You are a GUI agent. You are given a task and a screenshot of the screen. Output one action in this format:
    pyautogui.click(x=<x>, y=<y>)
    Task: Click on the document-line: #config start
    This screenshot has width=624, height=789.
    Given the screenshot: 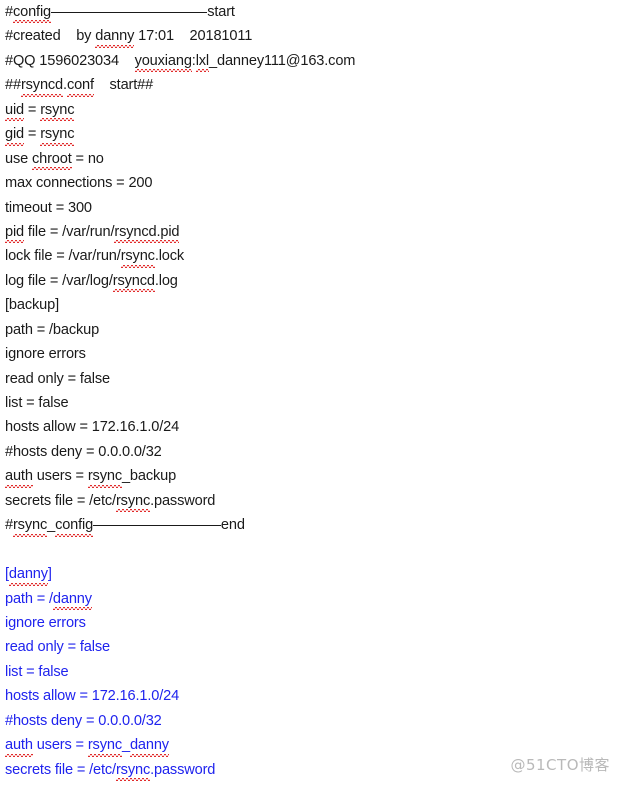 What is the action you would take?
    pyautogui.click(x=312, y=12)
    